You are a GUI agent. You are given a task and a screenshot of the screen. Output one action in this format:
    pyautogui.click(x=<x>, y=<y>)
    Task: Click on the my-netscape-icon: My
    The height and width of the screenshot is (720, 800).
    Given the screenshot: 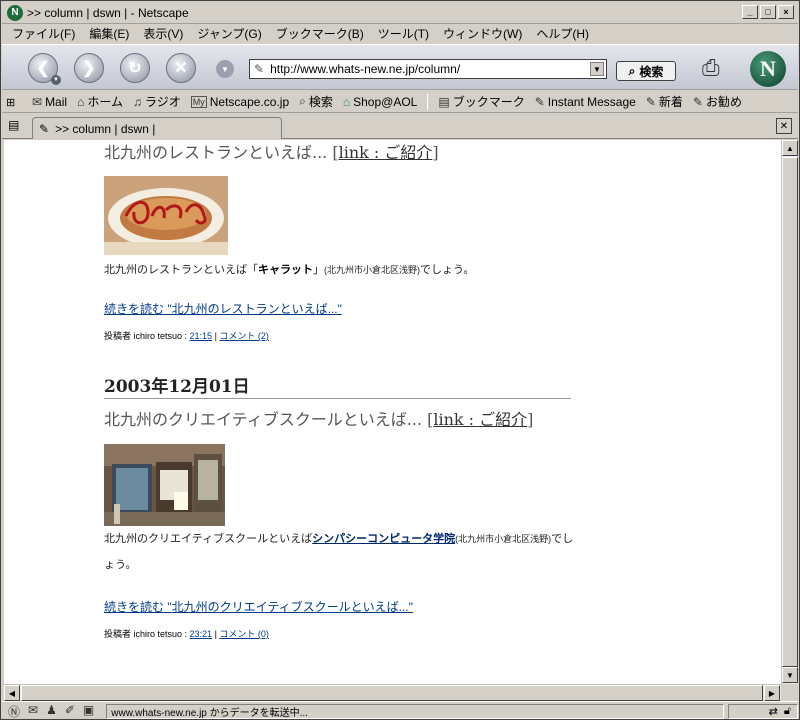 What is the action you would take?
    pyautogui.click(x=198, y=101)
    